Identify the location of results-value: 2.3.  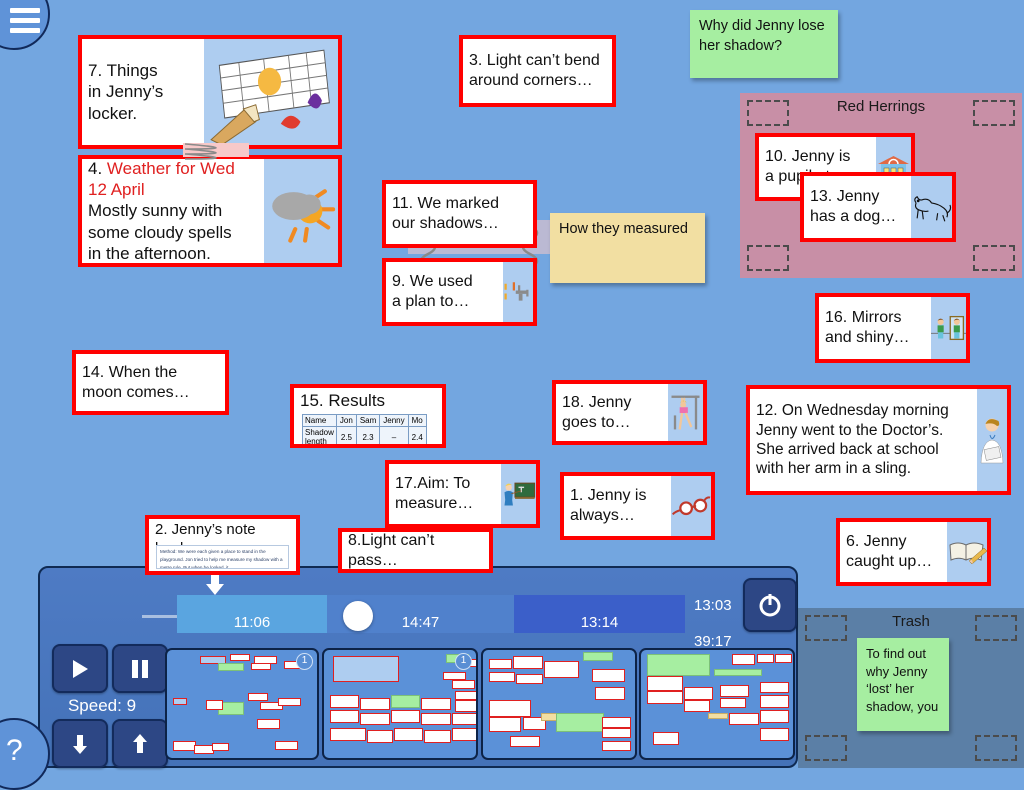
(368, 435).